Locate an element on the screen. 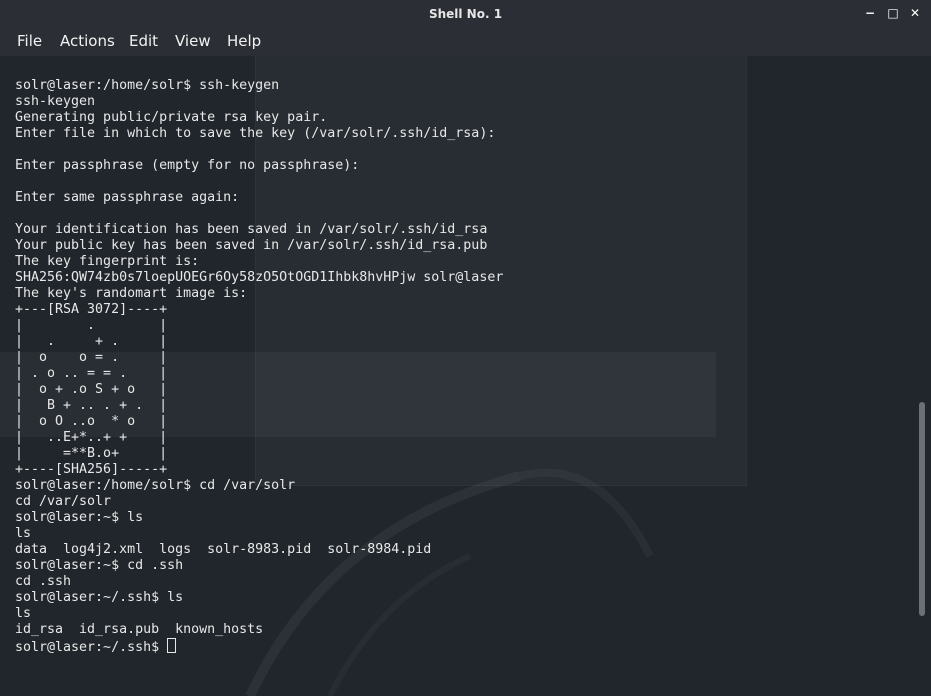  terminal-line: solr@laser:~$ ls is located at coordinates (79, 517).